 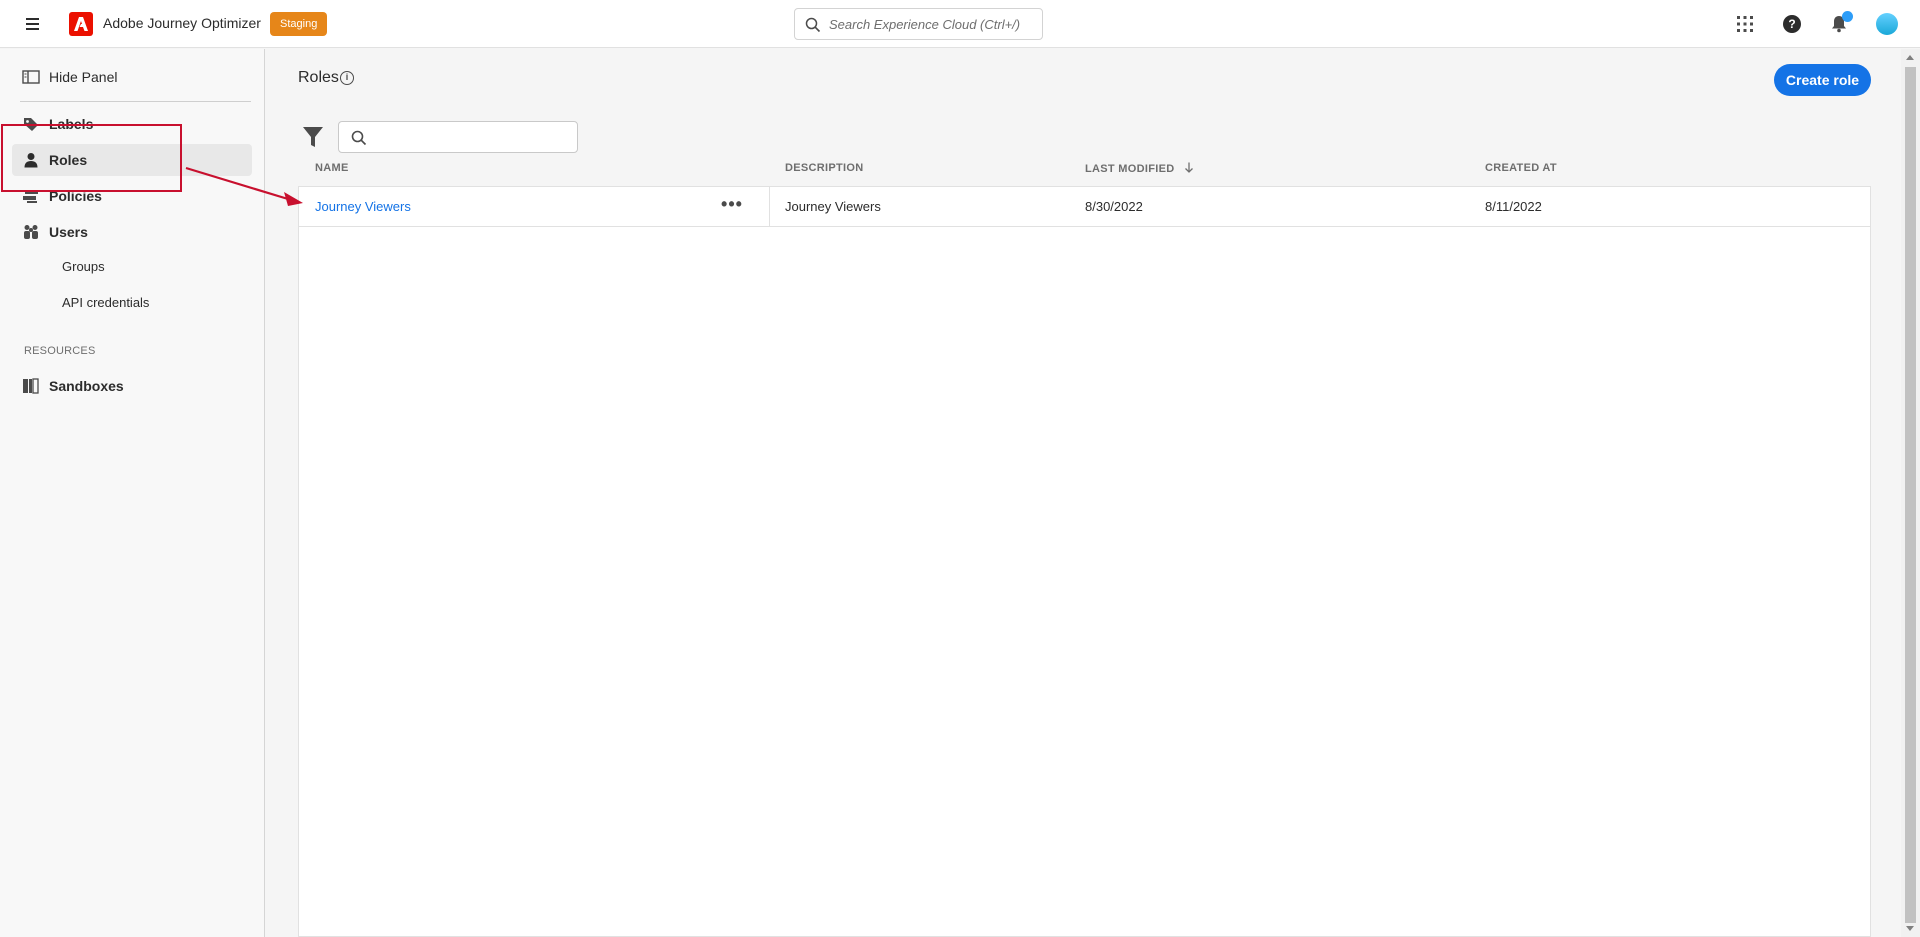 I want to click on sidebar-subitem-groups: Groups, so click(x=83, y=266).